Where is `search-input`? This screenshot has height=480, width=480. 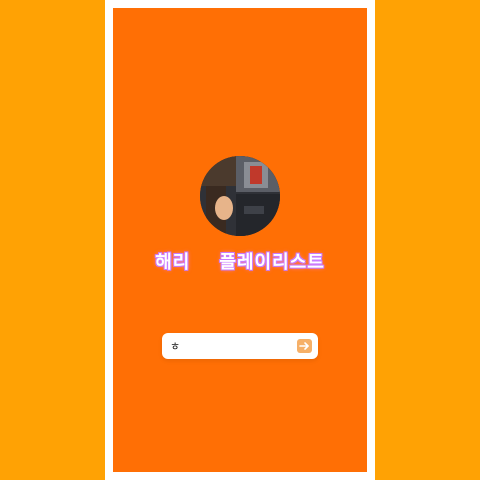 search-input is located at coordinates (230, 346).